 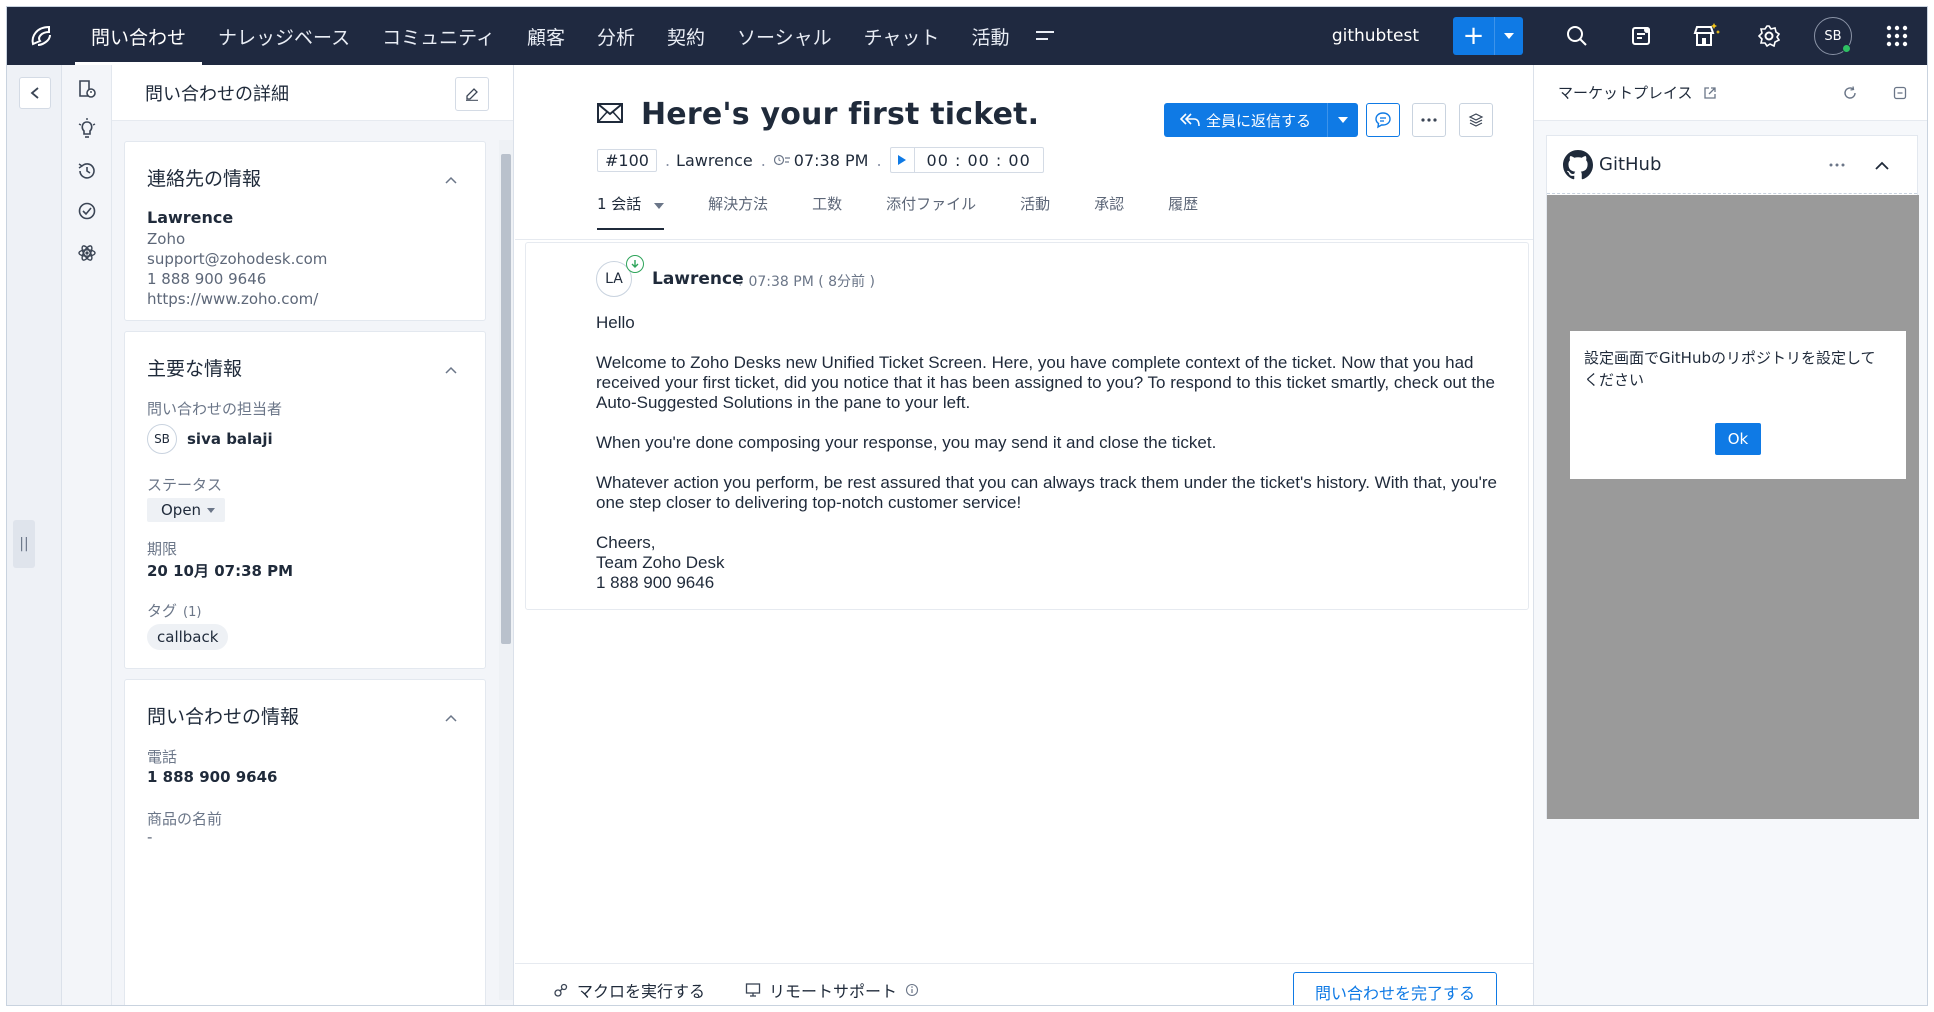 What do you see at coordinates (615, 322) in the screenshot?
I see `thread-paragraph: Hello` at bounding box center [615, 322].